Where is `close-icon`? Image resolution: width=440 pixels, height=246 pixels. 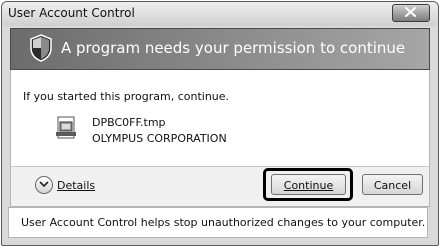 close-icon is located at coordinates (410, 12).